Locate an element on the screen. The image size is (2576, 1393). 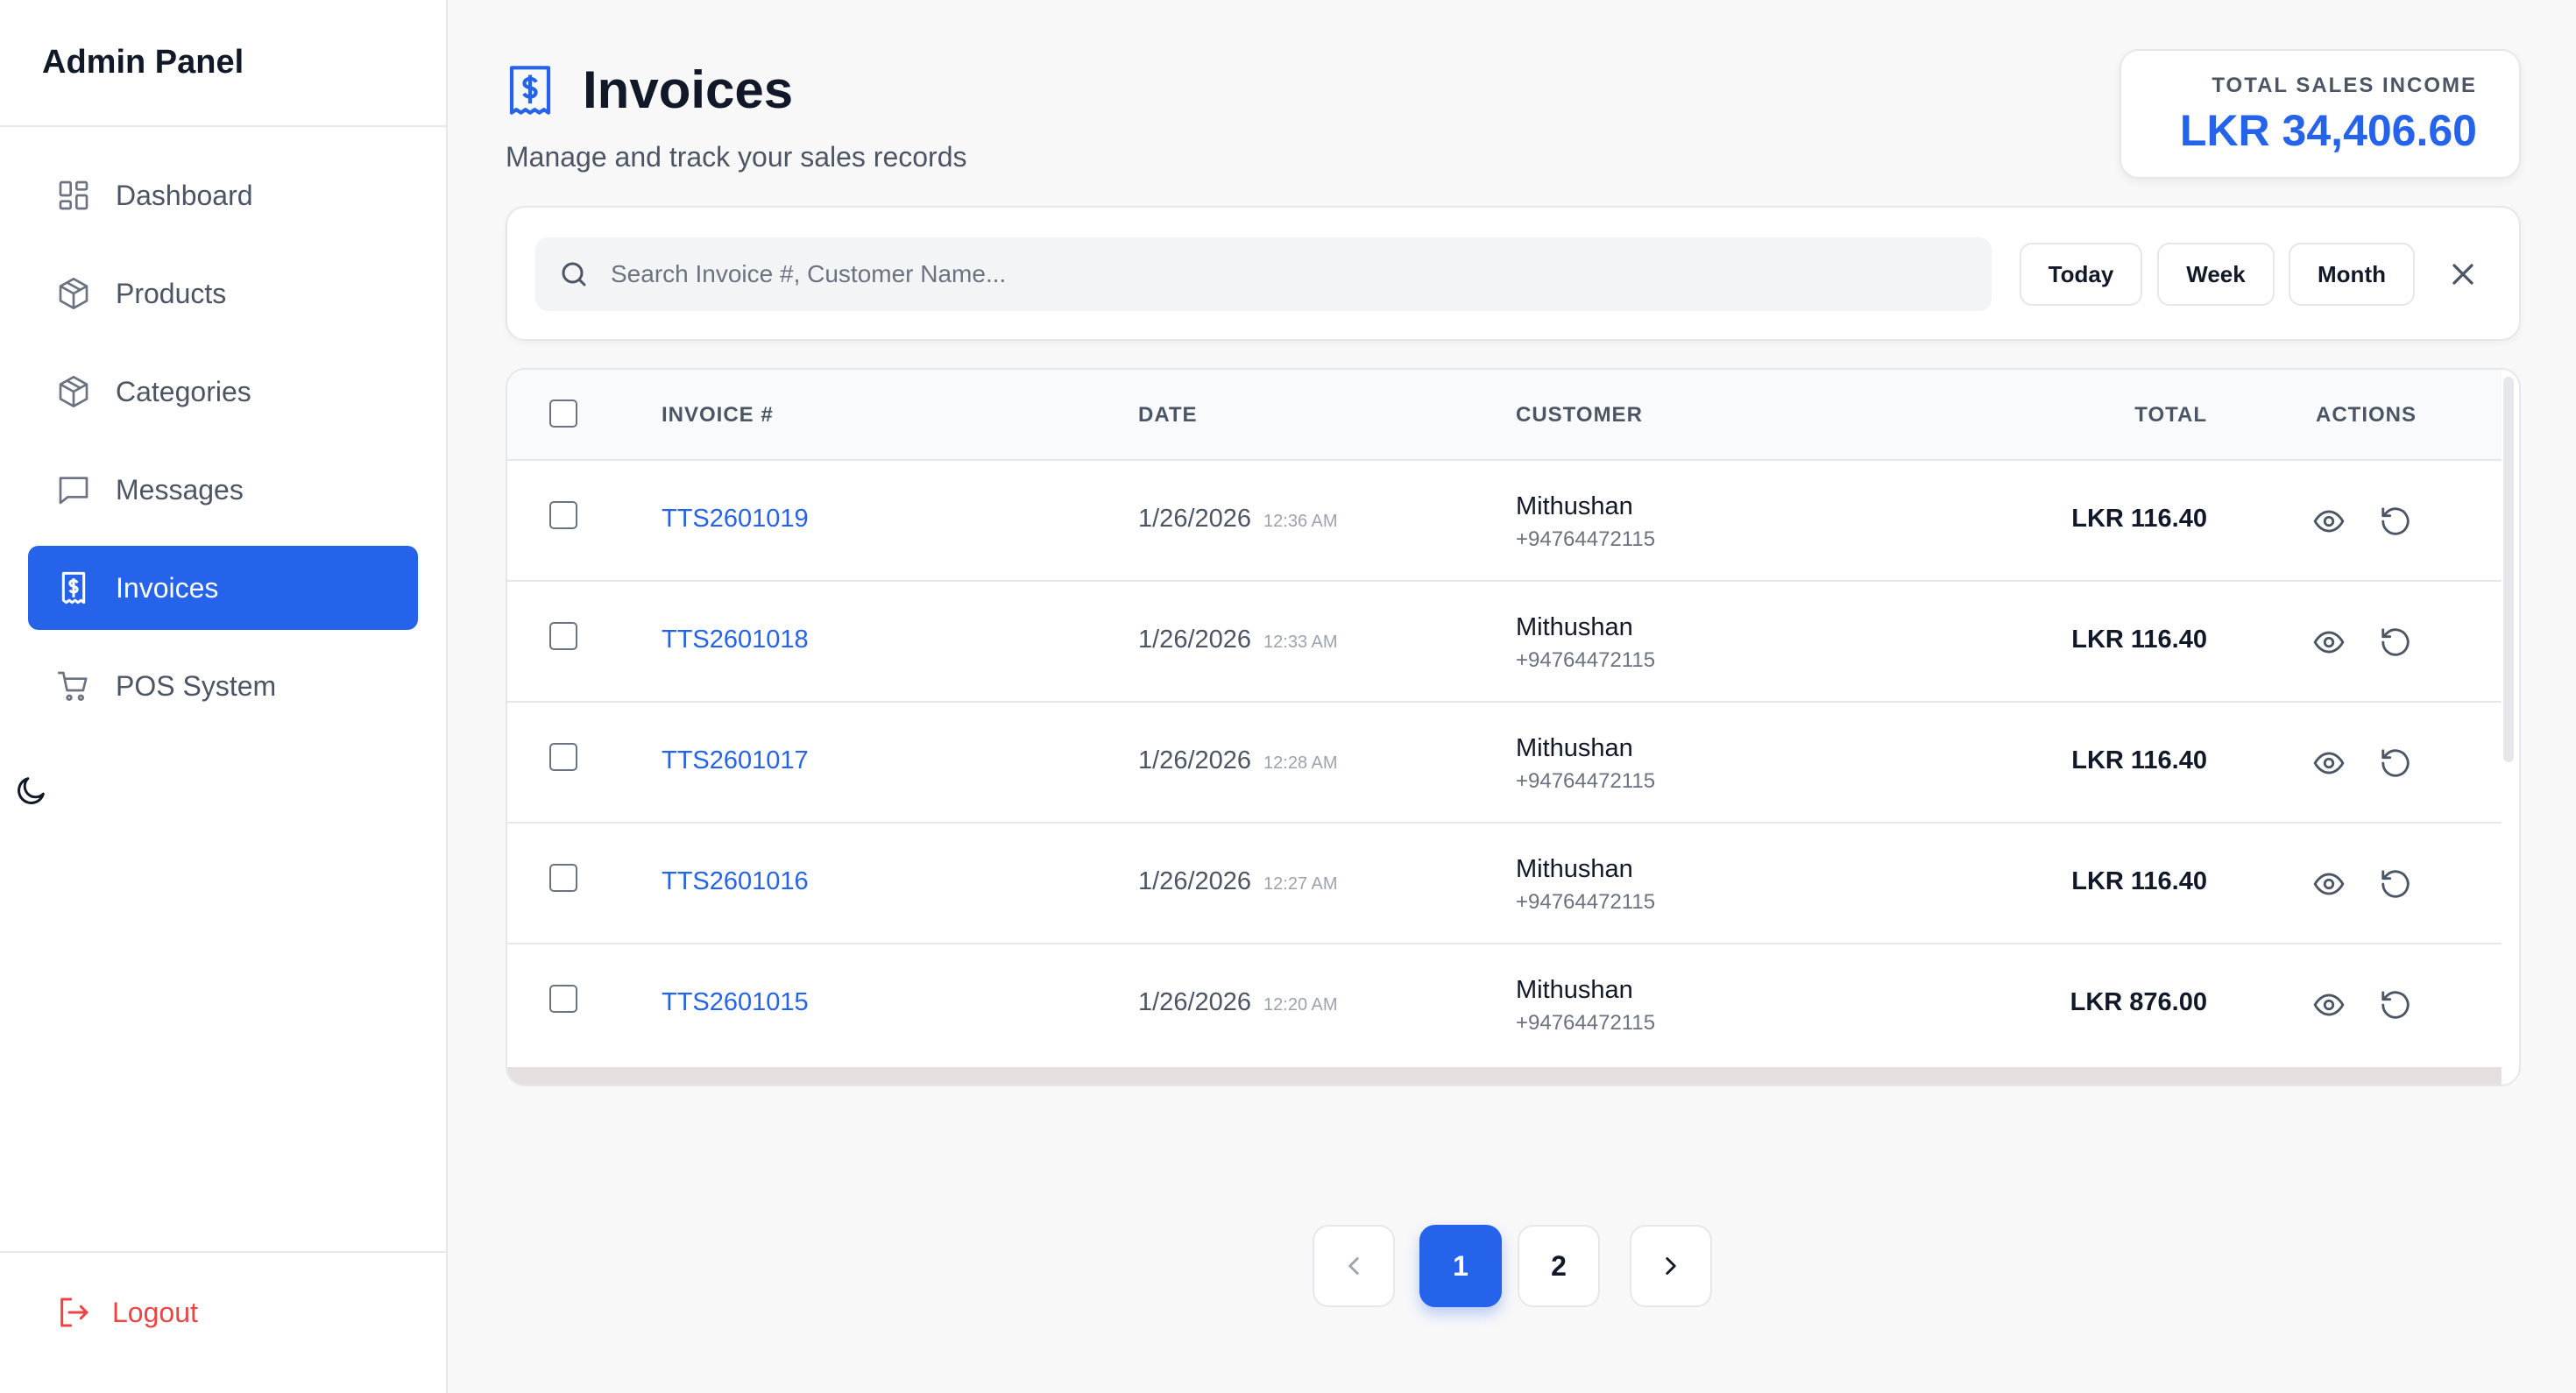
sidebar-item-products: Products is located at coordinates (223, 294).